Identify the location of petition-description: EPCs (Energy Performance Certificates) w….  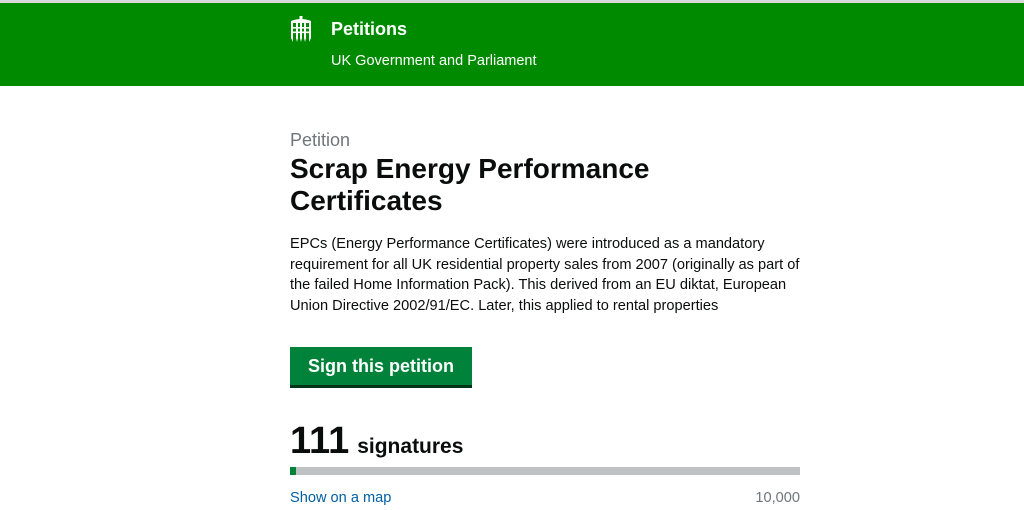
(545, 275).